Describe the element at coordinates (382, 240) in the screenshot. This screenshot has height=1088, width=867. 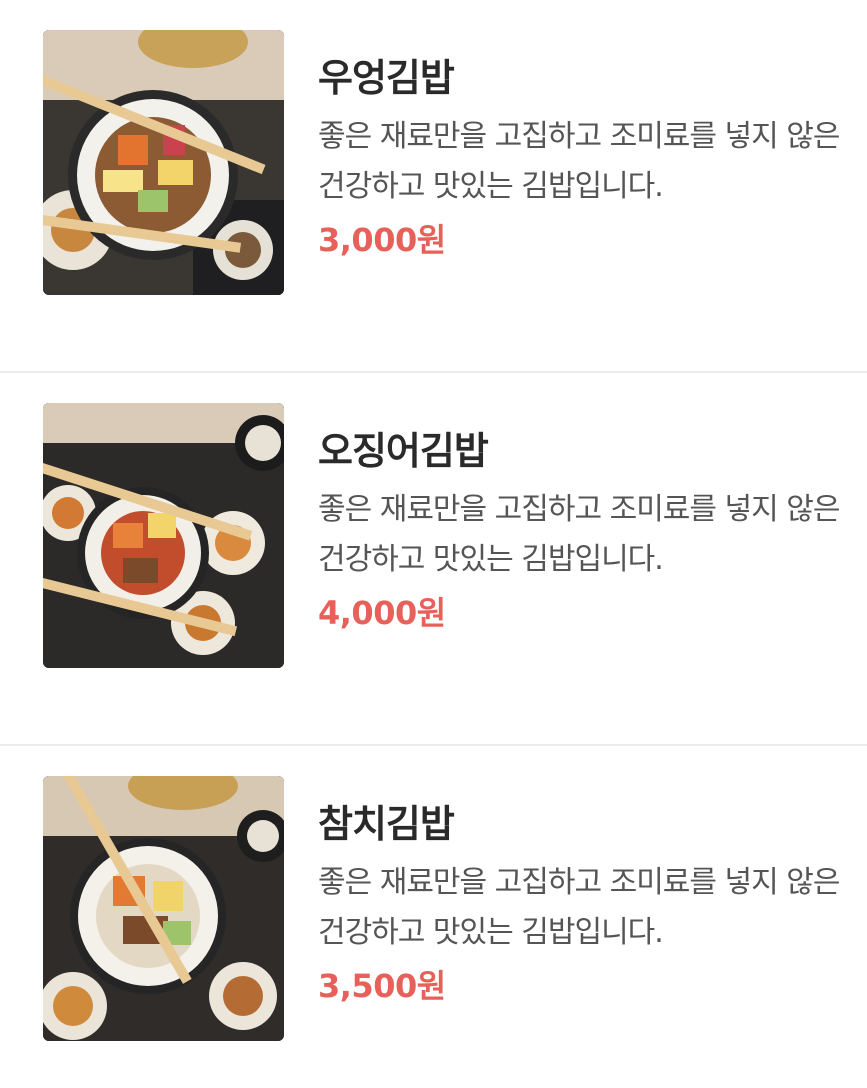
I see `menu-item-price: 3,000원` at that location.